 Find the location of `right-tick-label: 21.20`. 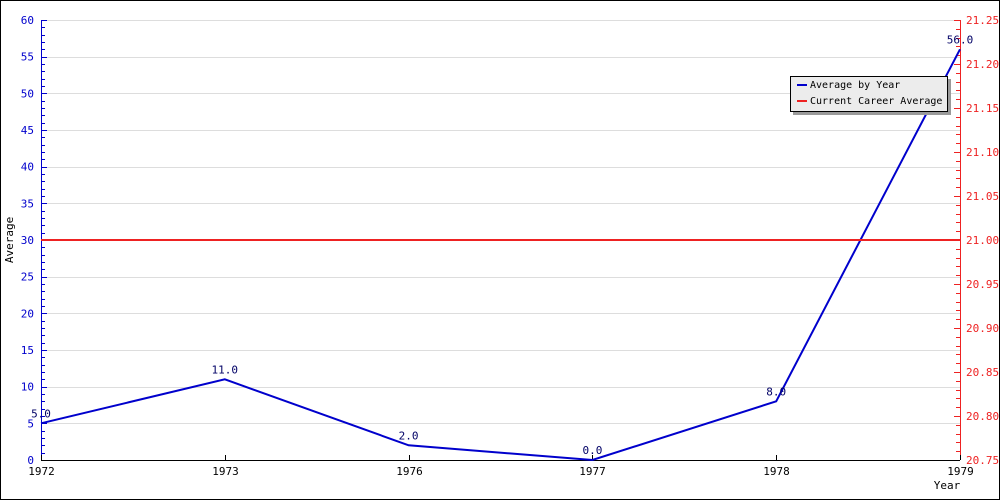

right-tick-label: 21.20 is located at coordinates (982, 64).